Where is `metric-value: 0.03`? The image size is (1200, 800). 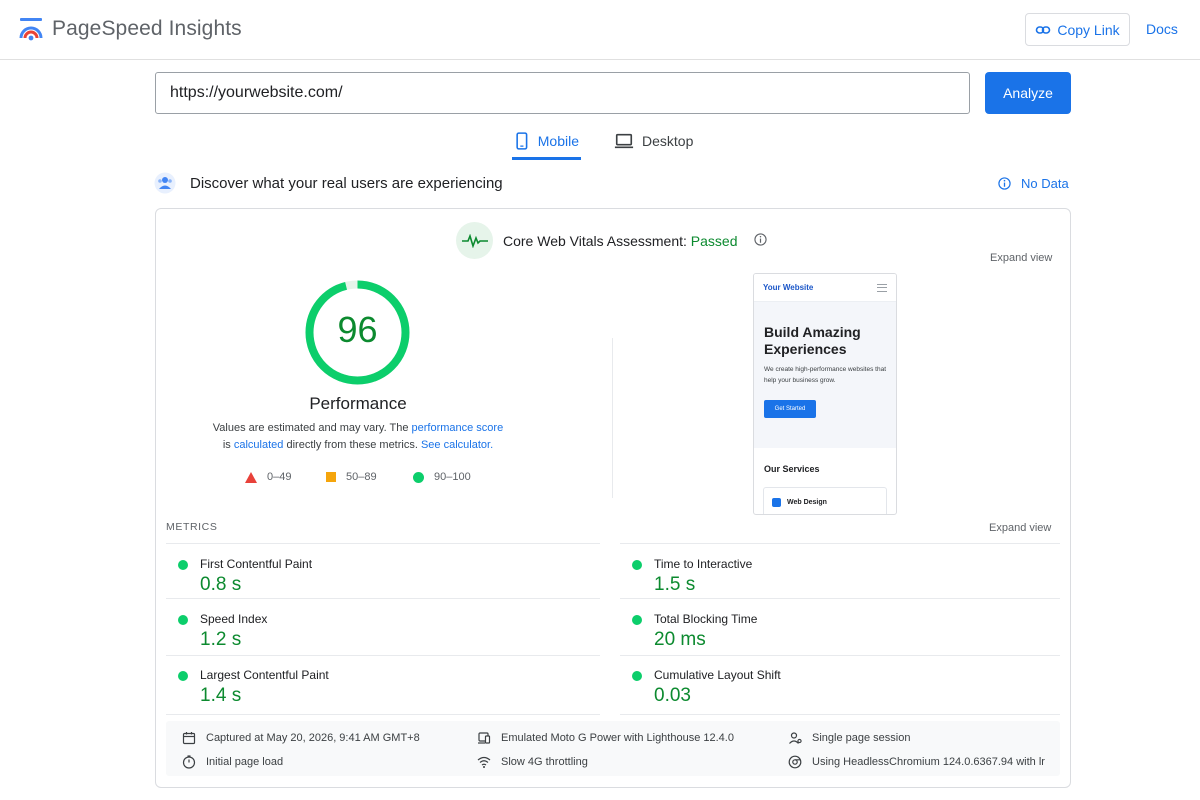 metric-value: 0.03 is located at coordinates (672, 695).